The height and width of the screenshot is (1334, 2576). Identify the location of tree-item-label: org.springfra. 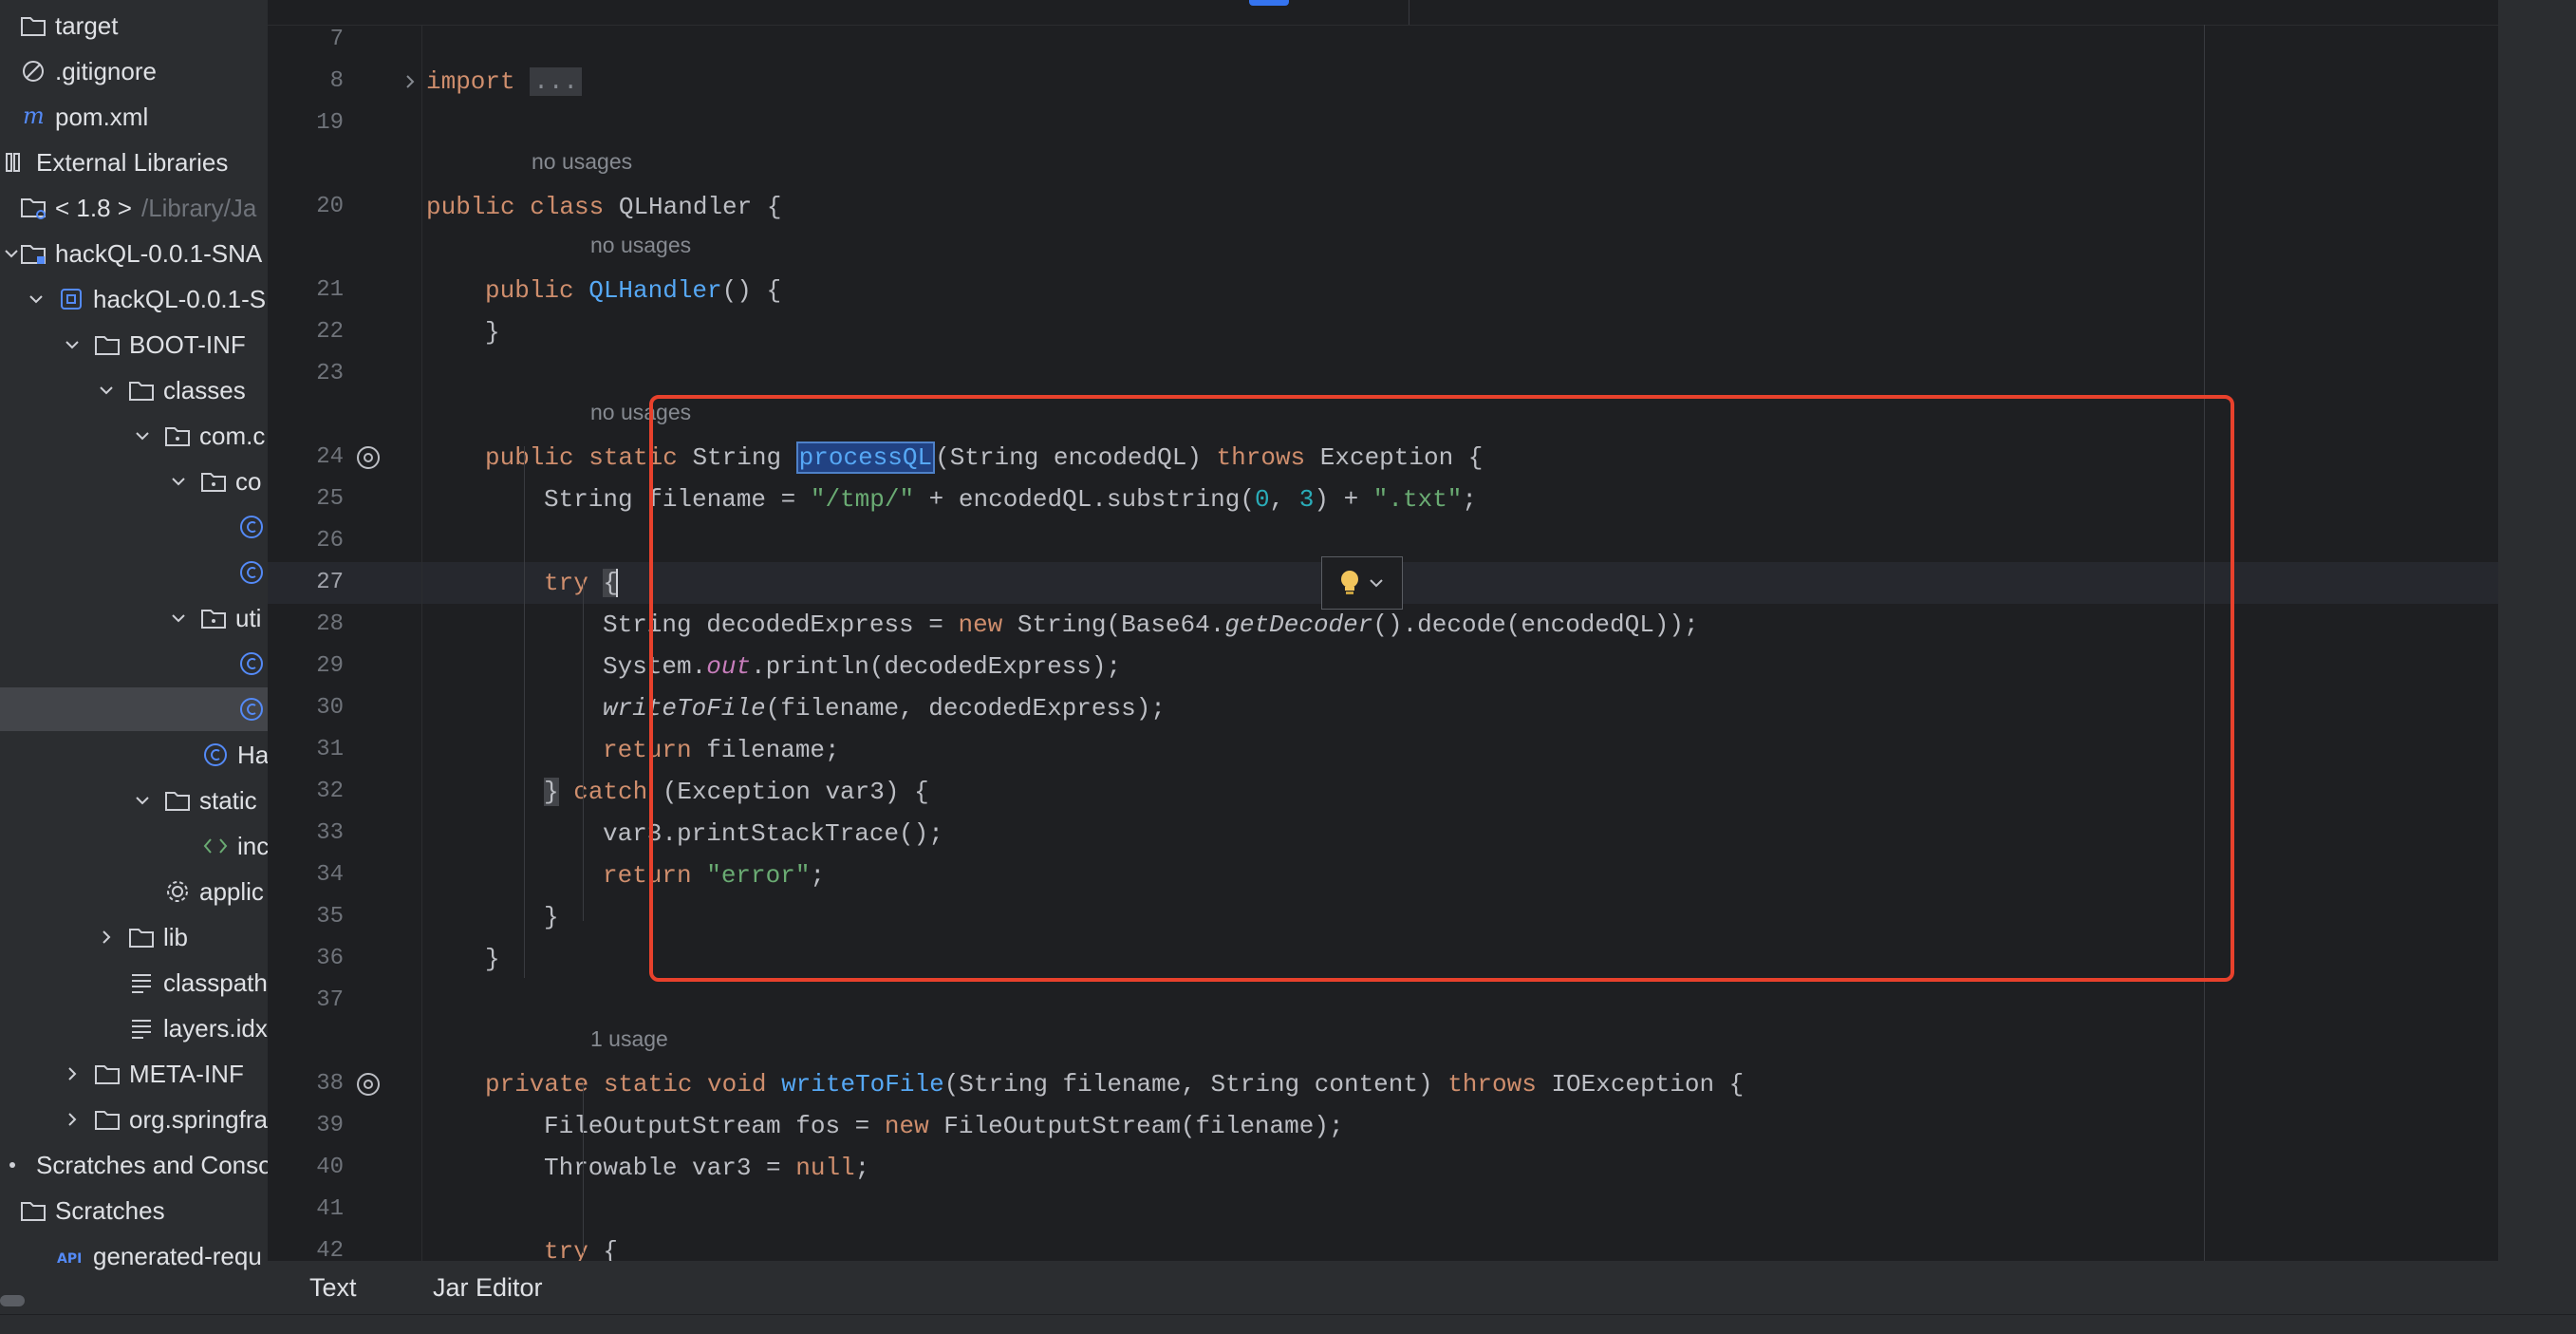
(199, 1119).